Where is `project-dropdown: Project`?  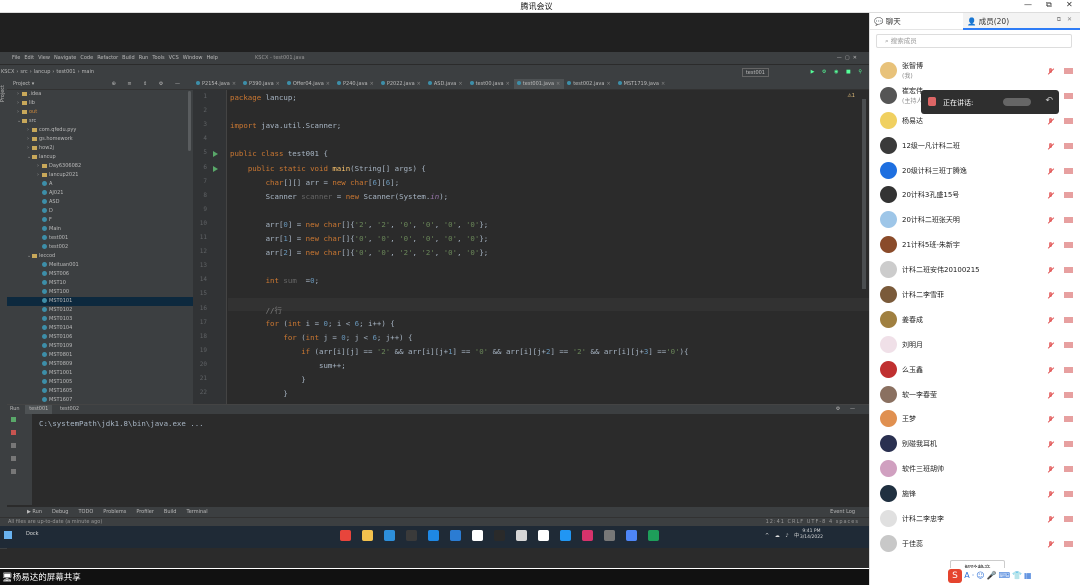 project-dropdown: Project is located at coordinates (21, 84).